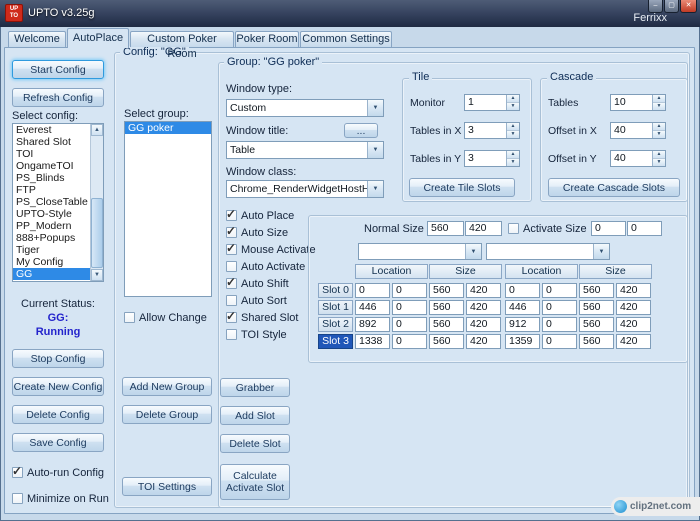 The image size is (700, 521). Describe the element at coordinates (255, 387) in the screenshot. I see `grabber-button: Grabber` at that location.